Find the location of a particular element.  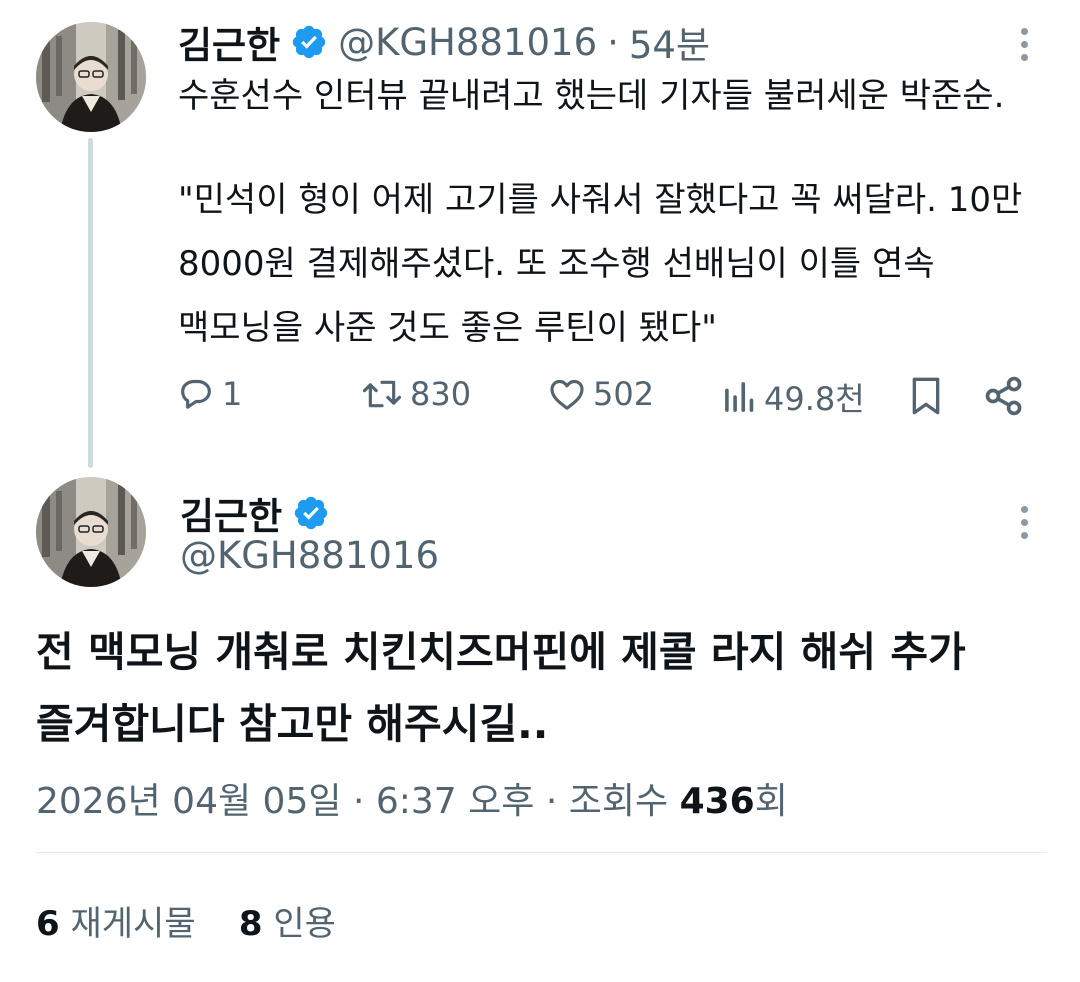

views-unit: 회 is located at coordinates (771, 801).